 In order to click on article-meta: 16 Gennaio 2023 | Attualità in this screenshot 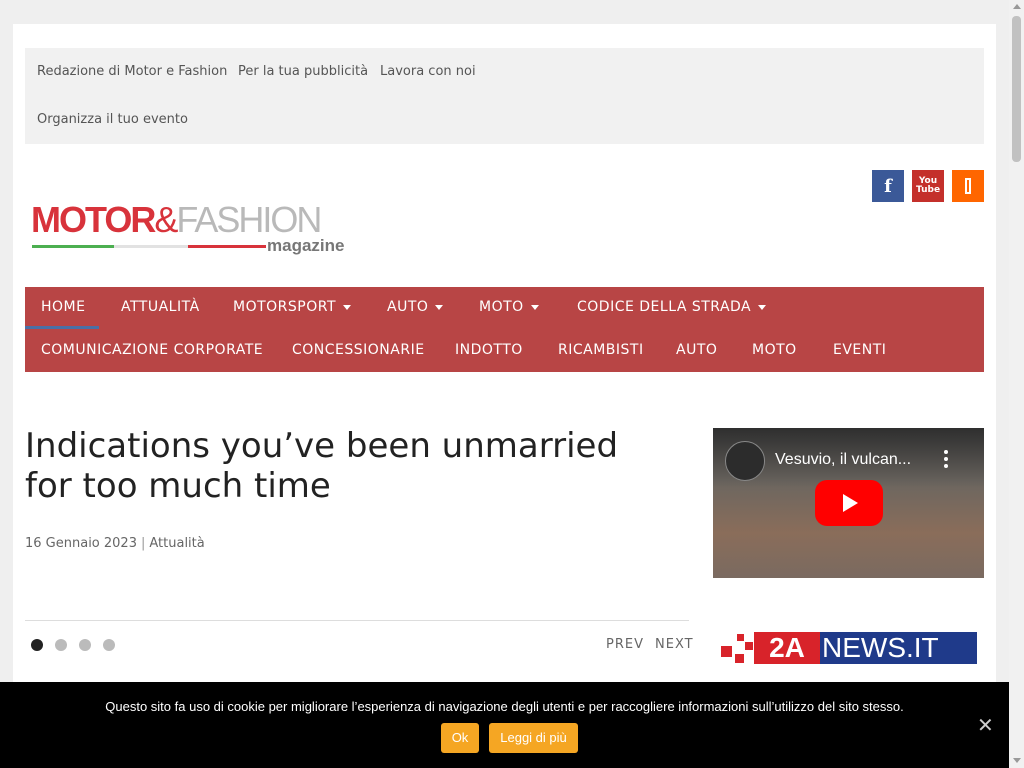, I will do `click(115, 543)`.